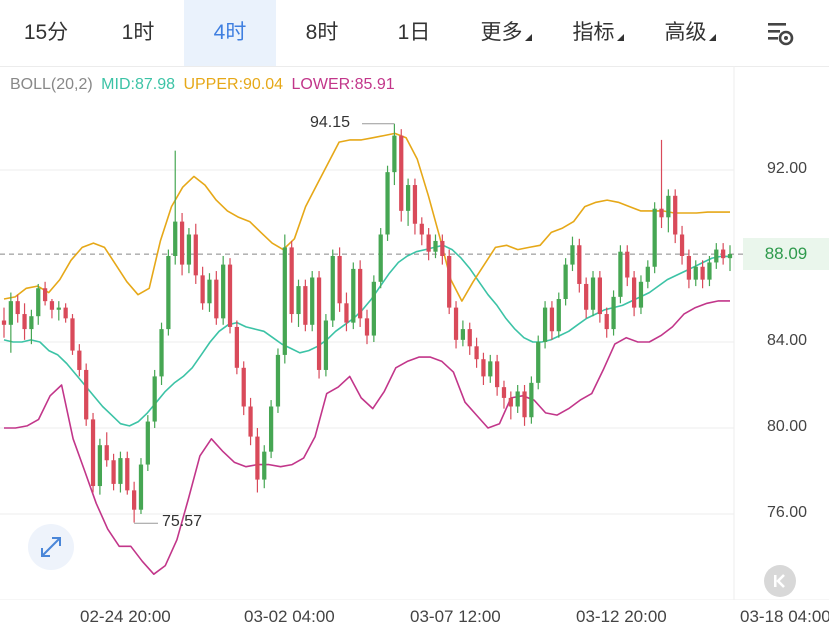  I want to click on last-price-badge: 88.09, so click(786, 254).